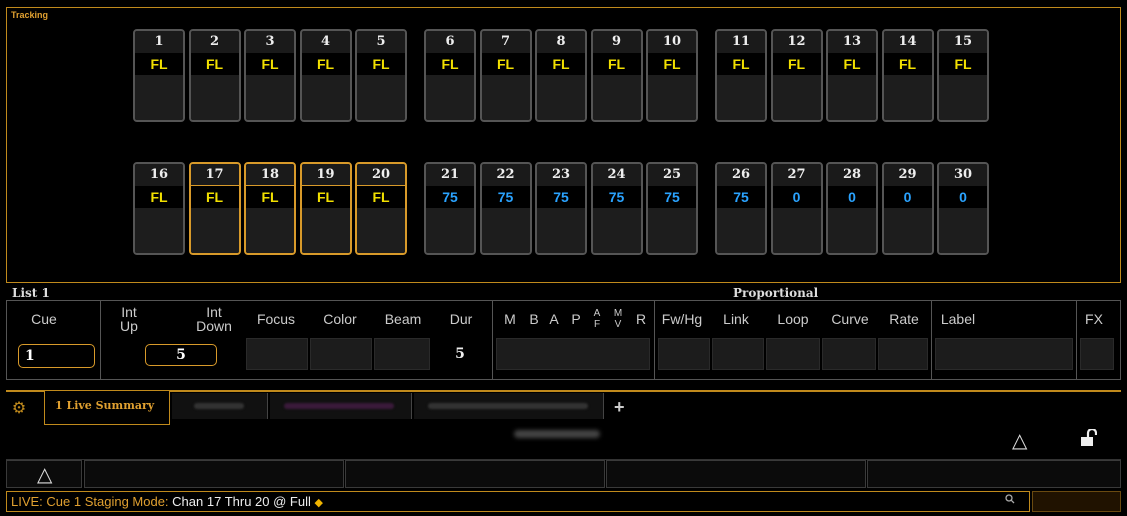 The height and width of the screenshot is (516, 1127). What do you see at coordinates (325, 42) in the screenshot?
I see `channel-number: 4` at bounding box center [325, 42].